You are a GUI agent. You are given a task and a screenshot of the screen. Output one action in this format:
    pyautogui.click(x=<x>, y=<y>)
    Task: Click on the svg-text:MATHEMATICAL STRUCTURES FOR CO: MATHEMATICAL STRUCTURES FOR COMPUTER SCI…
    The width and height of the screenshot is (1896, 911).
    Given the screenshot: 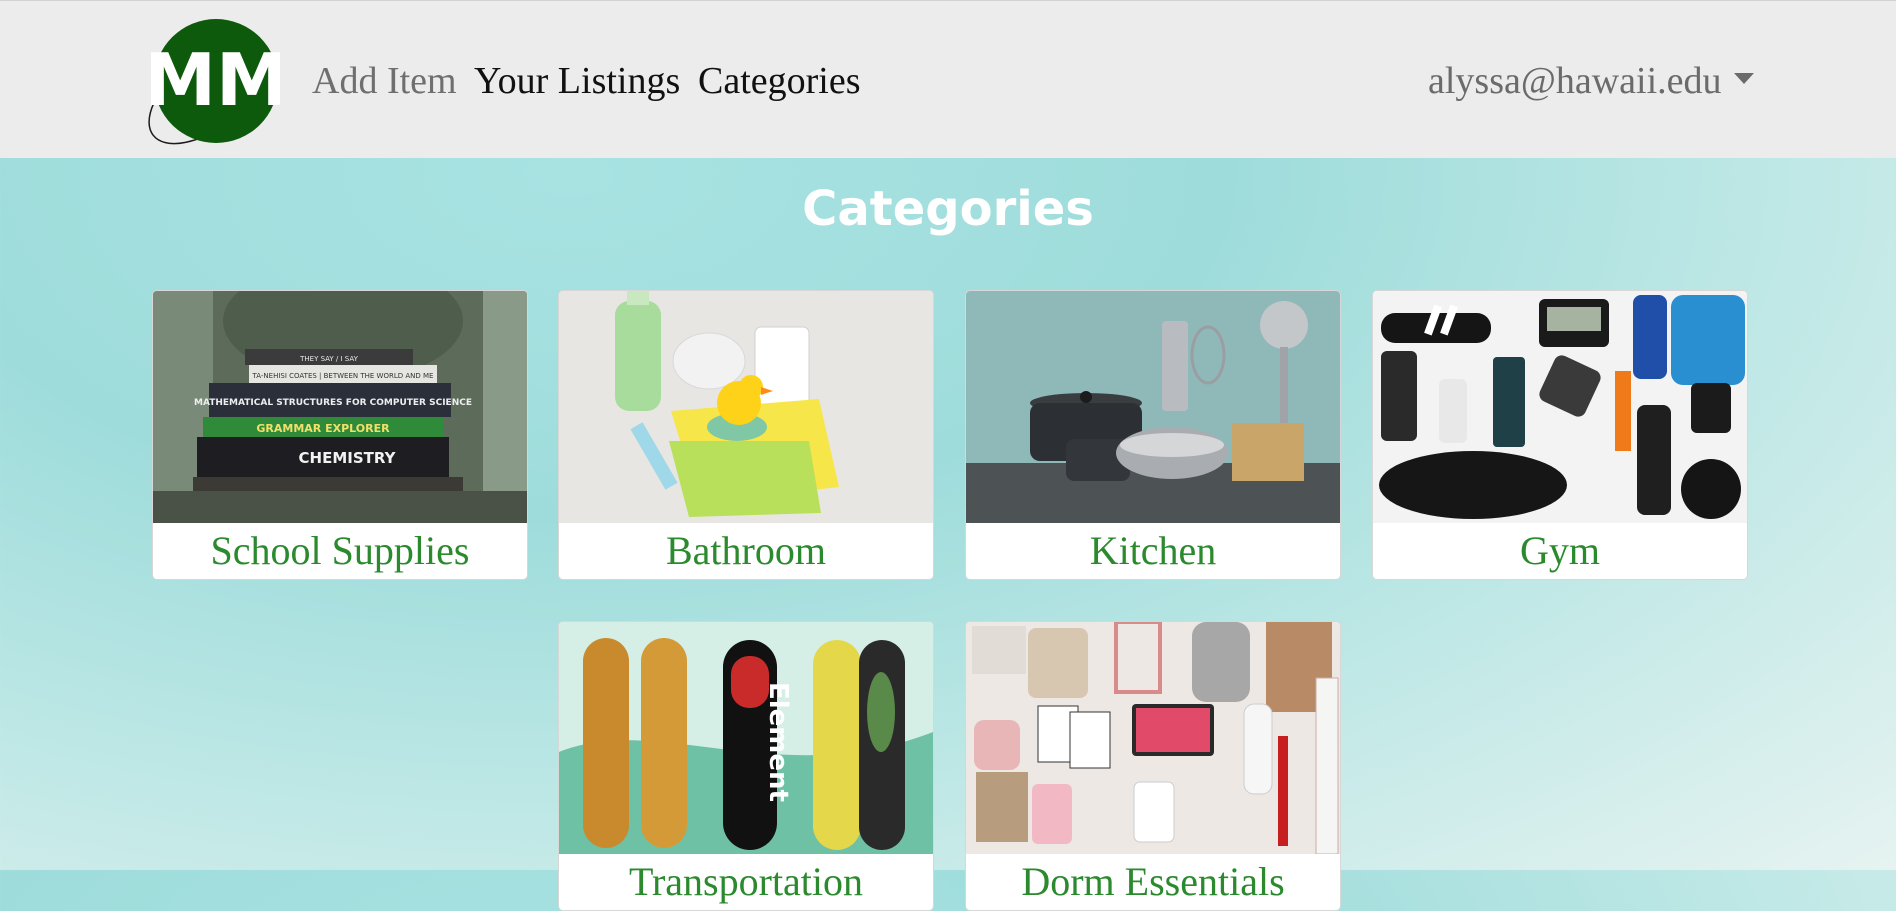 What is the action you would take?
    pyautogui.click(x=333, y=403)
    